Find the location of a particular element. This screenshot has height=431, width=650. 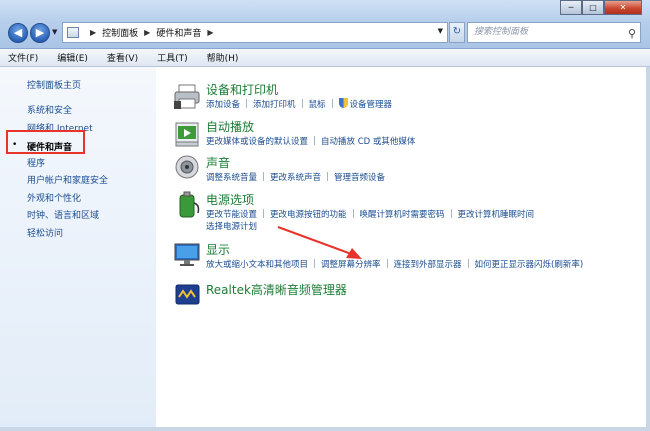

forward-button: ▶ is located at coordinates (40, 33).